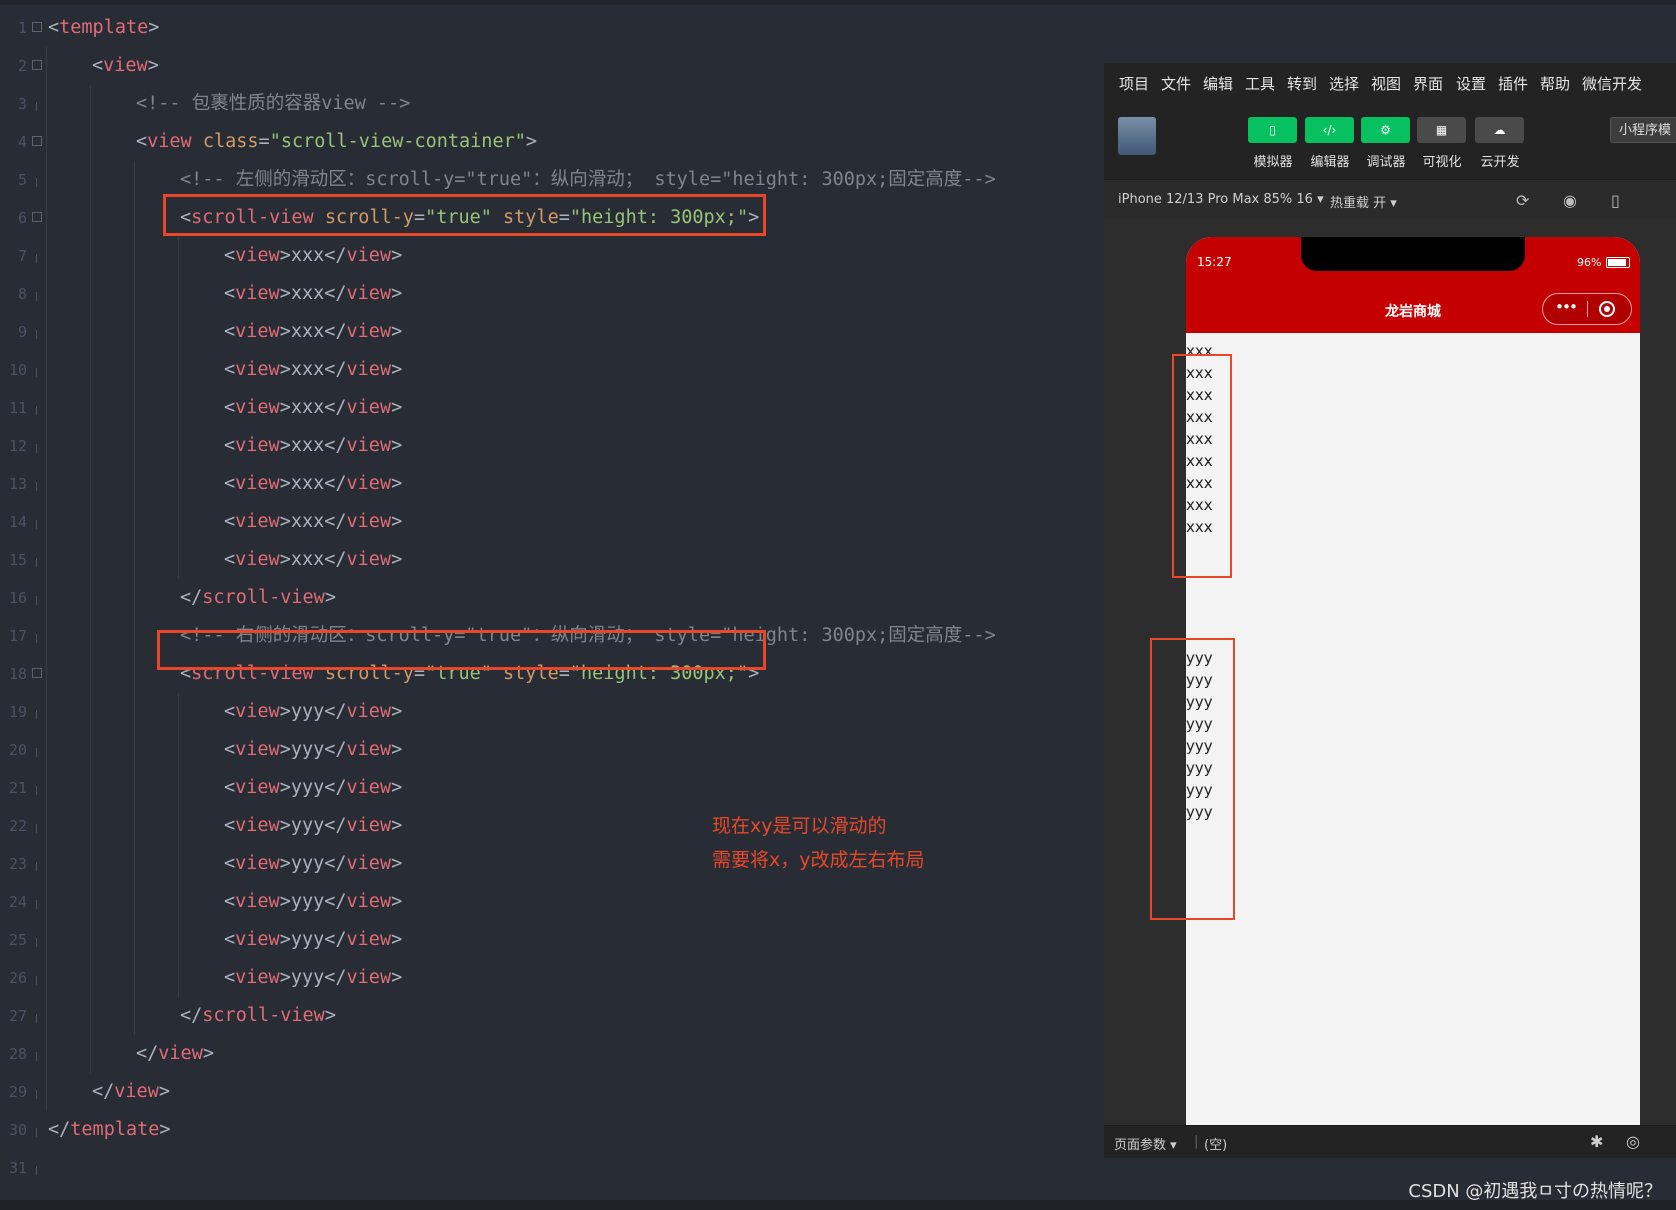 The width and height of the screenshot is (1676, 1210). I want to click on menu-item: 转到, so click(1302, 83).